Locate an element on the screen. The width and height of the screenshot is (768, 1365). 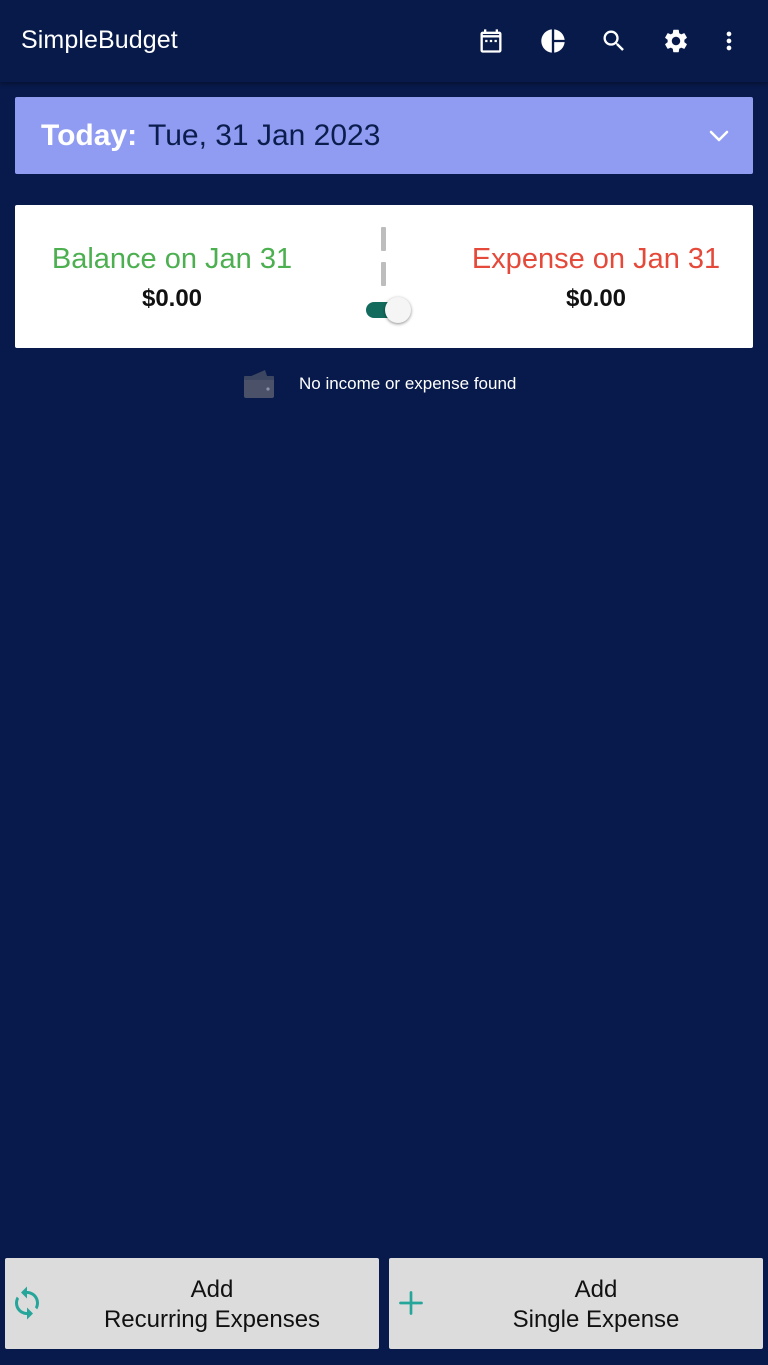
toggle-thumb is located at coordinates (398, 310).